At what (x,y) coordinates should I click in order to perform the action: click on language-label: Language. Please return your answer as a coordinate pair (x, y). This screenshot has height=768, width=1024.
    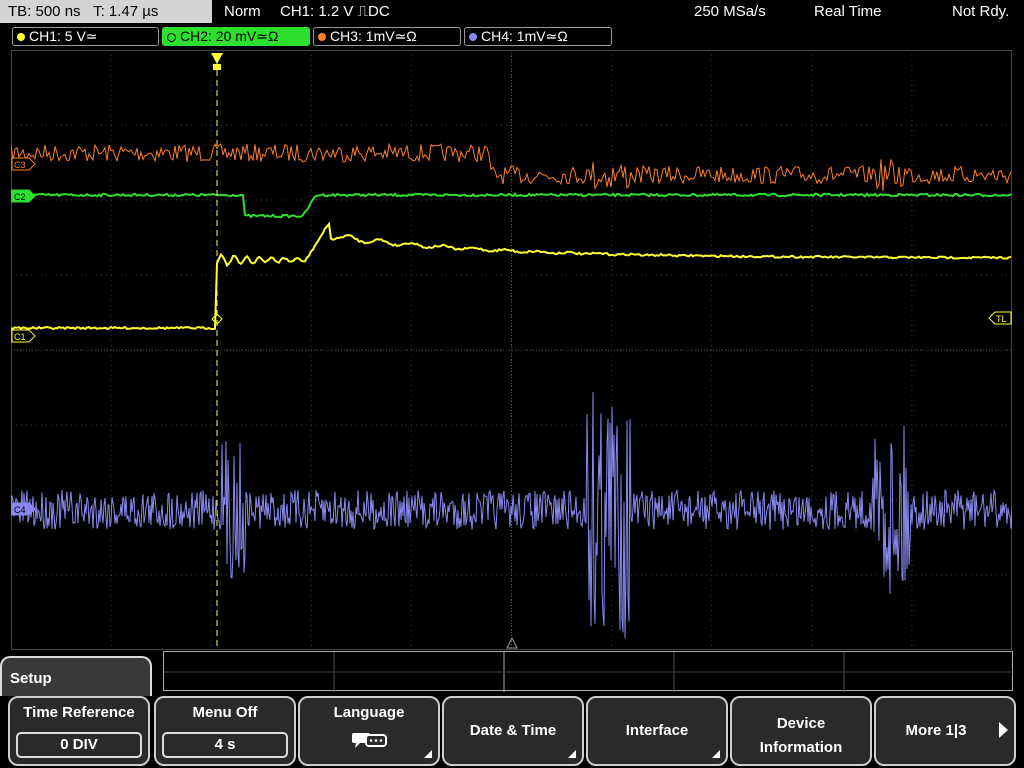
    Looking at the image, I should click on (369, 712).